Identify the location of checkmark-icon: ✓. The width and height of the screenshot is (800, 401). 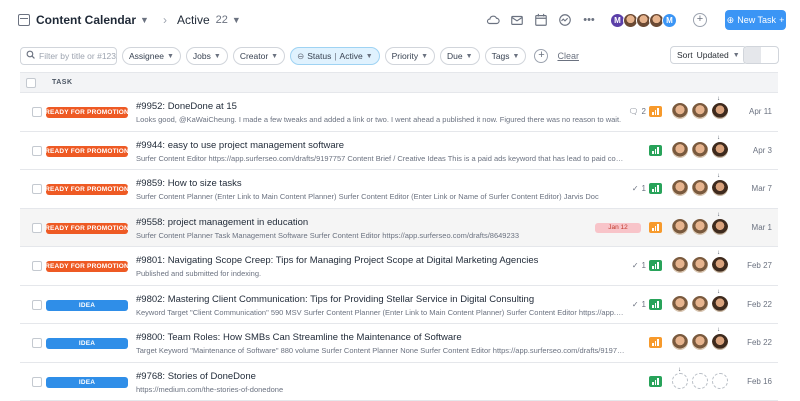
(635, 304).